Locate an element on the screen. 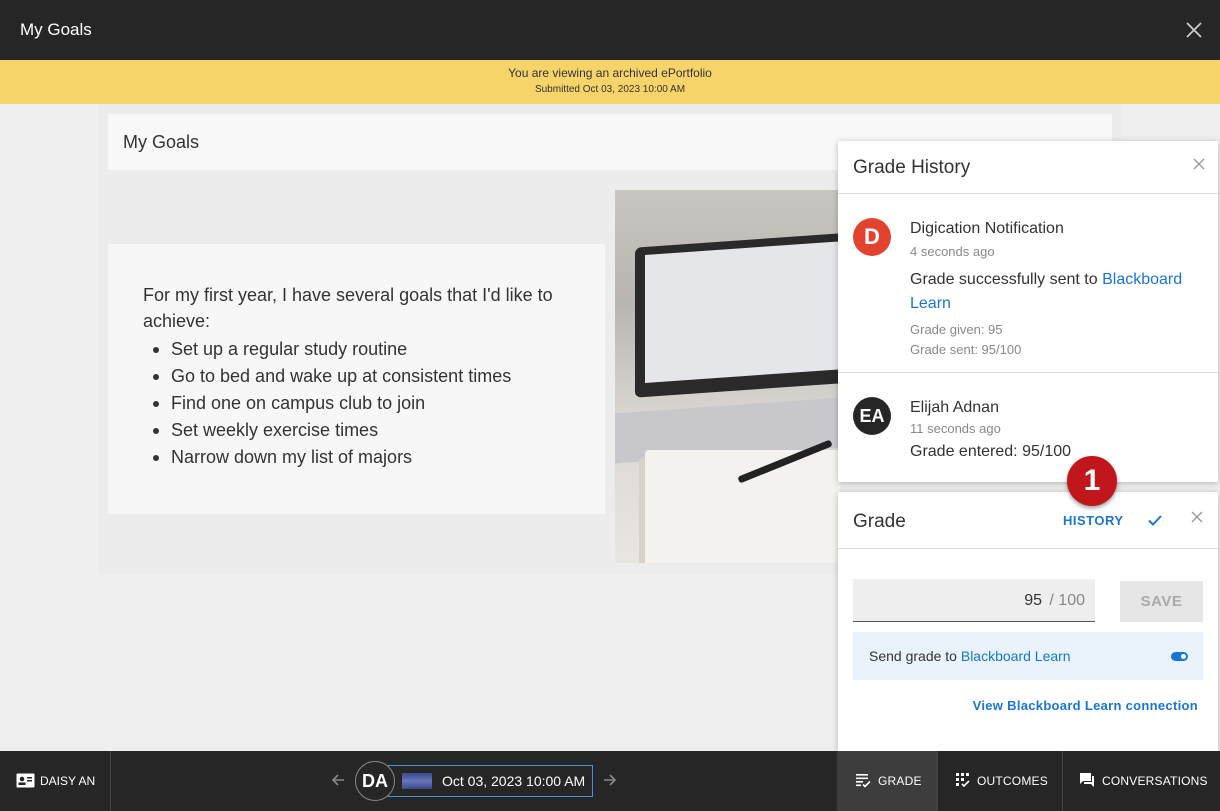 This screenshot has width=1220, height=811. history-button: HISTORY is located at coordinates (1093, 520).